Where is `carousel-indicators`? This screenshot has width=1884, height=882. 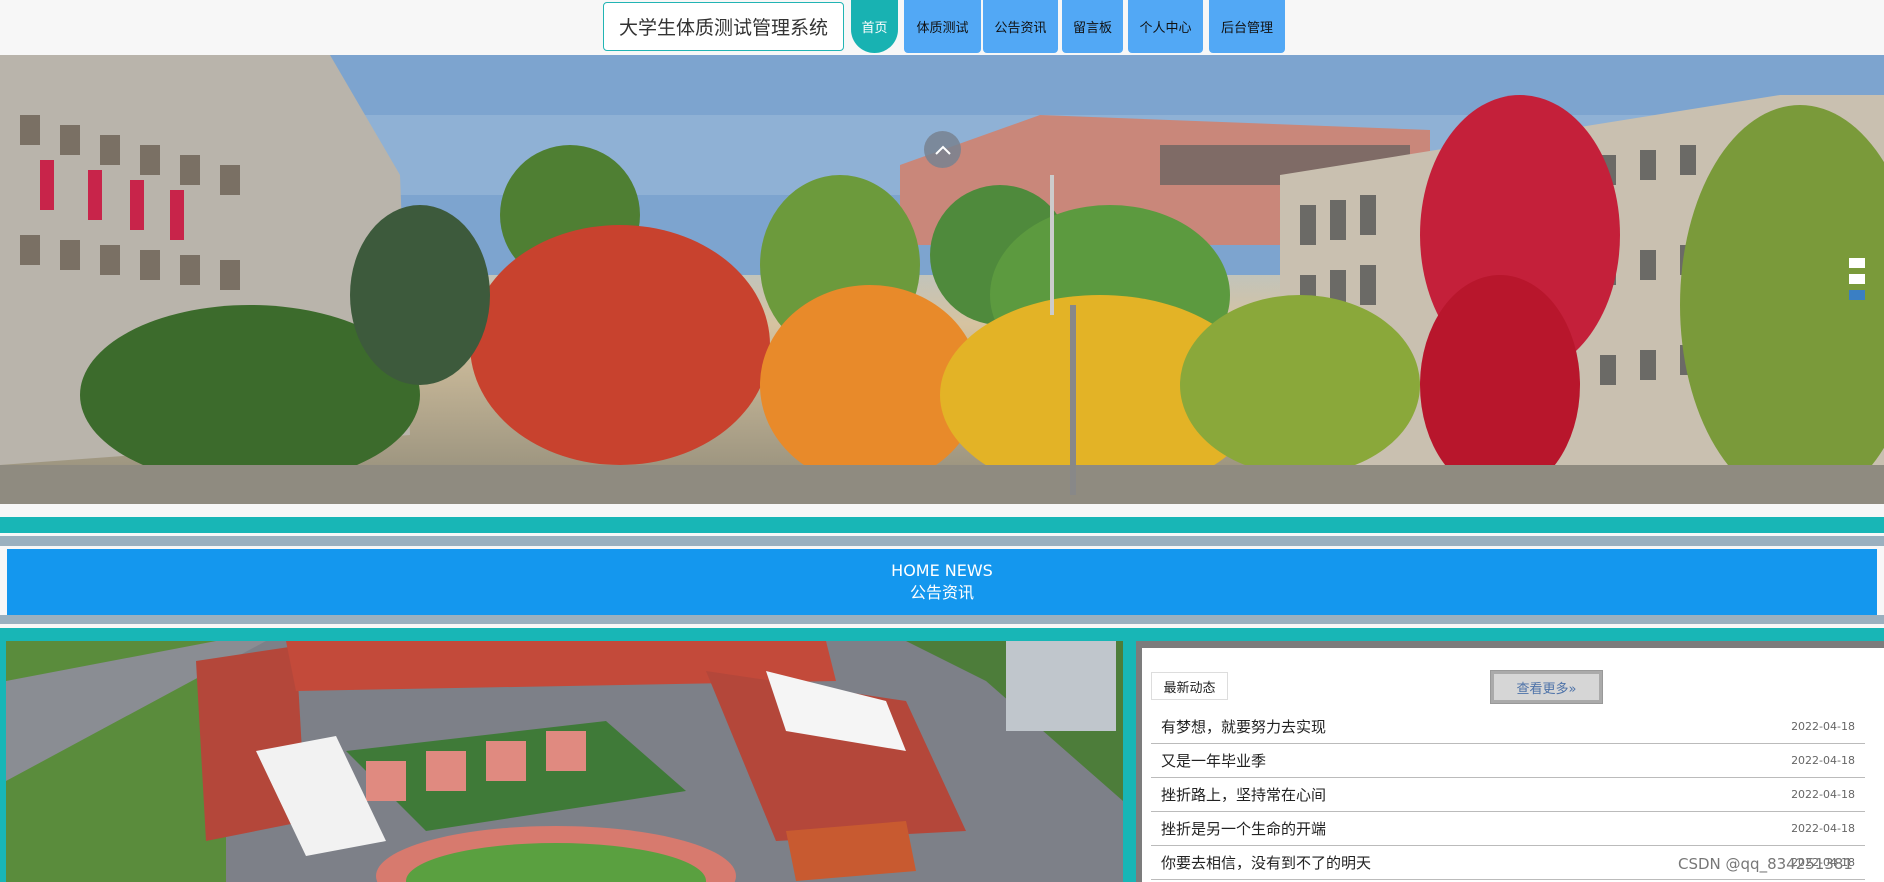 carousel-indicators is located at coordinates (1857, 282).